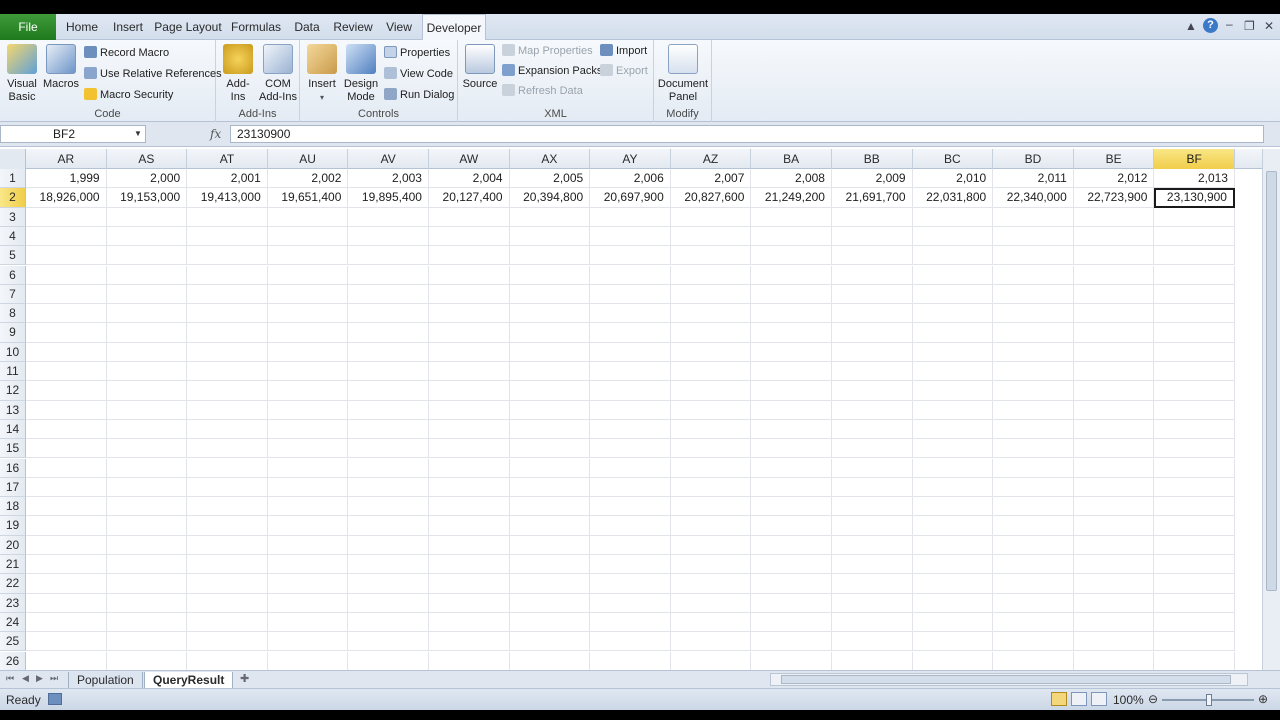  What do you see at coordinates (872, 468) in the screenshot?
I see `cell-bb16` at bounding box center [872, 468].